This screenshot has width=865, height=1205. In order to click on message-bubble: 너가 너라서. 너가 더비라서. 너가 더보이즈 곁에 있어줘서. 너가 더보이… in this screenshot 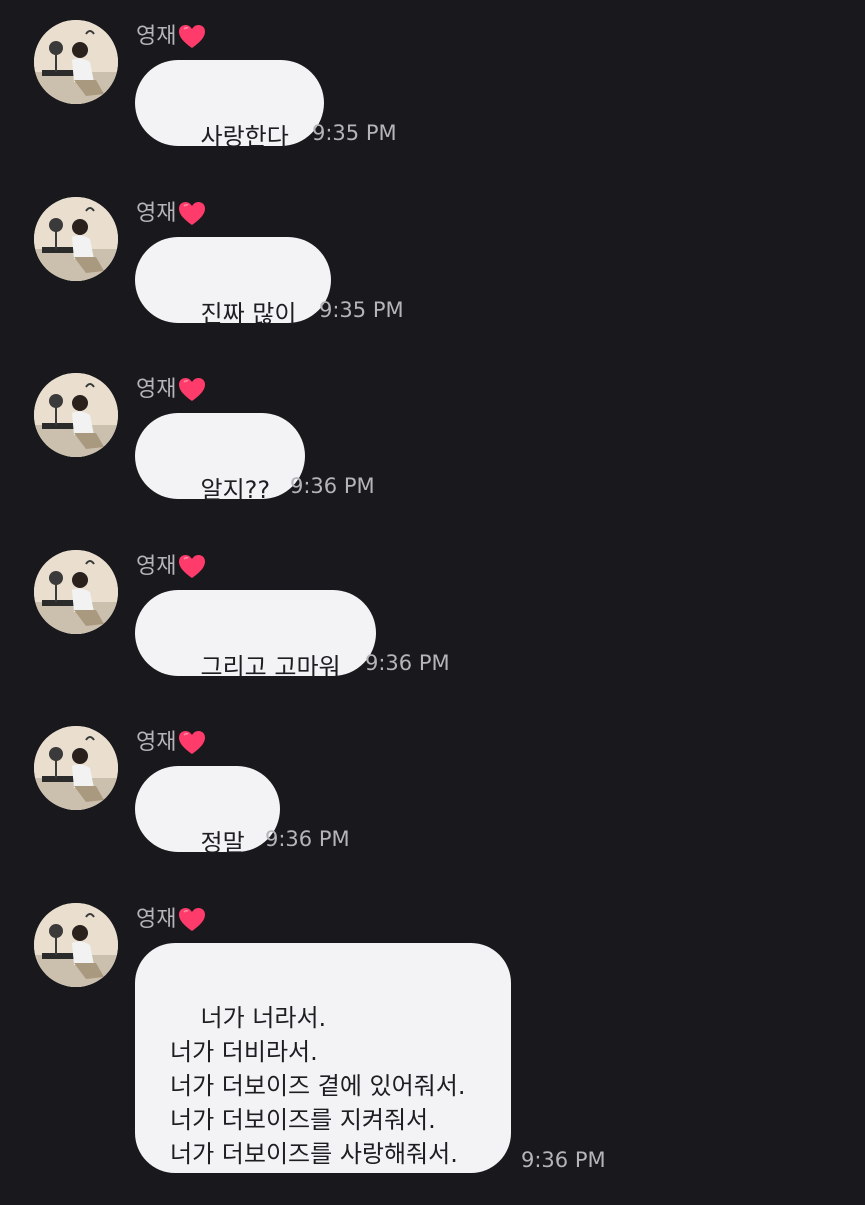, I will do `click(323, 1058)`.